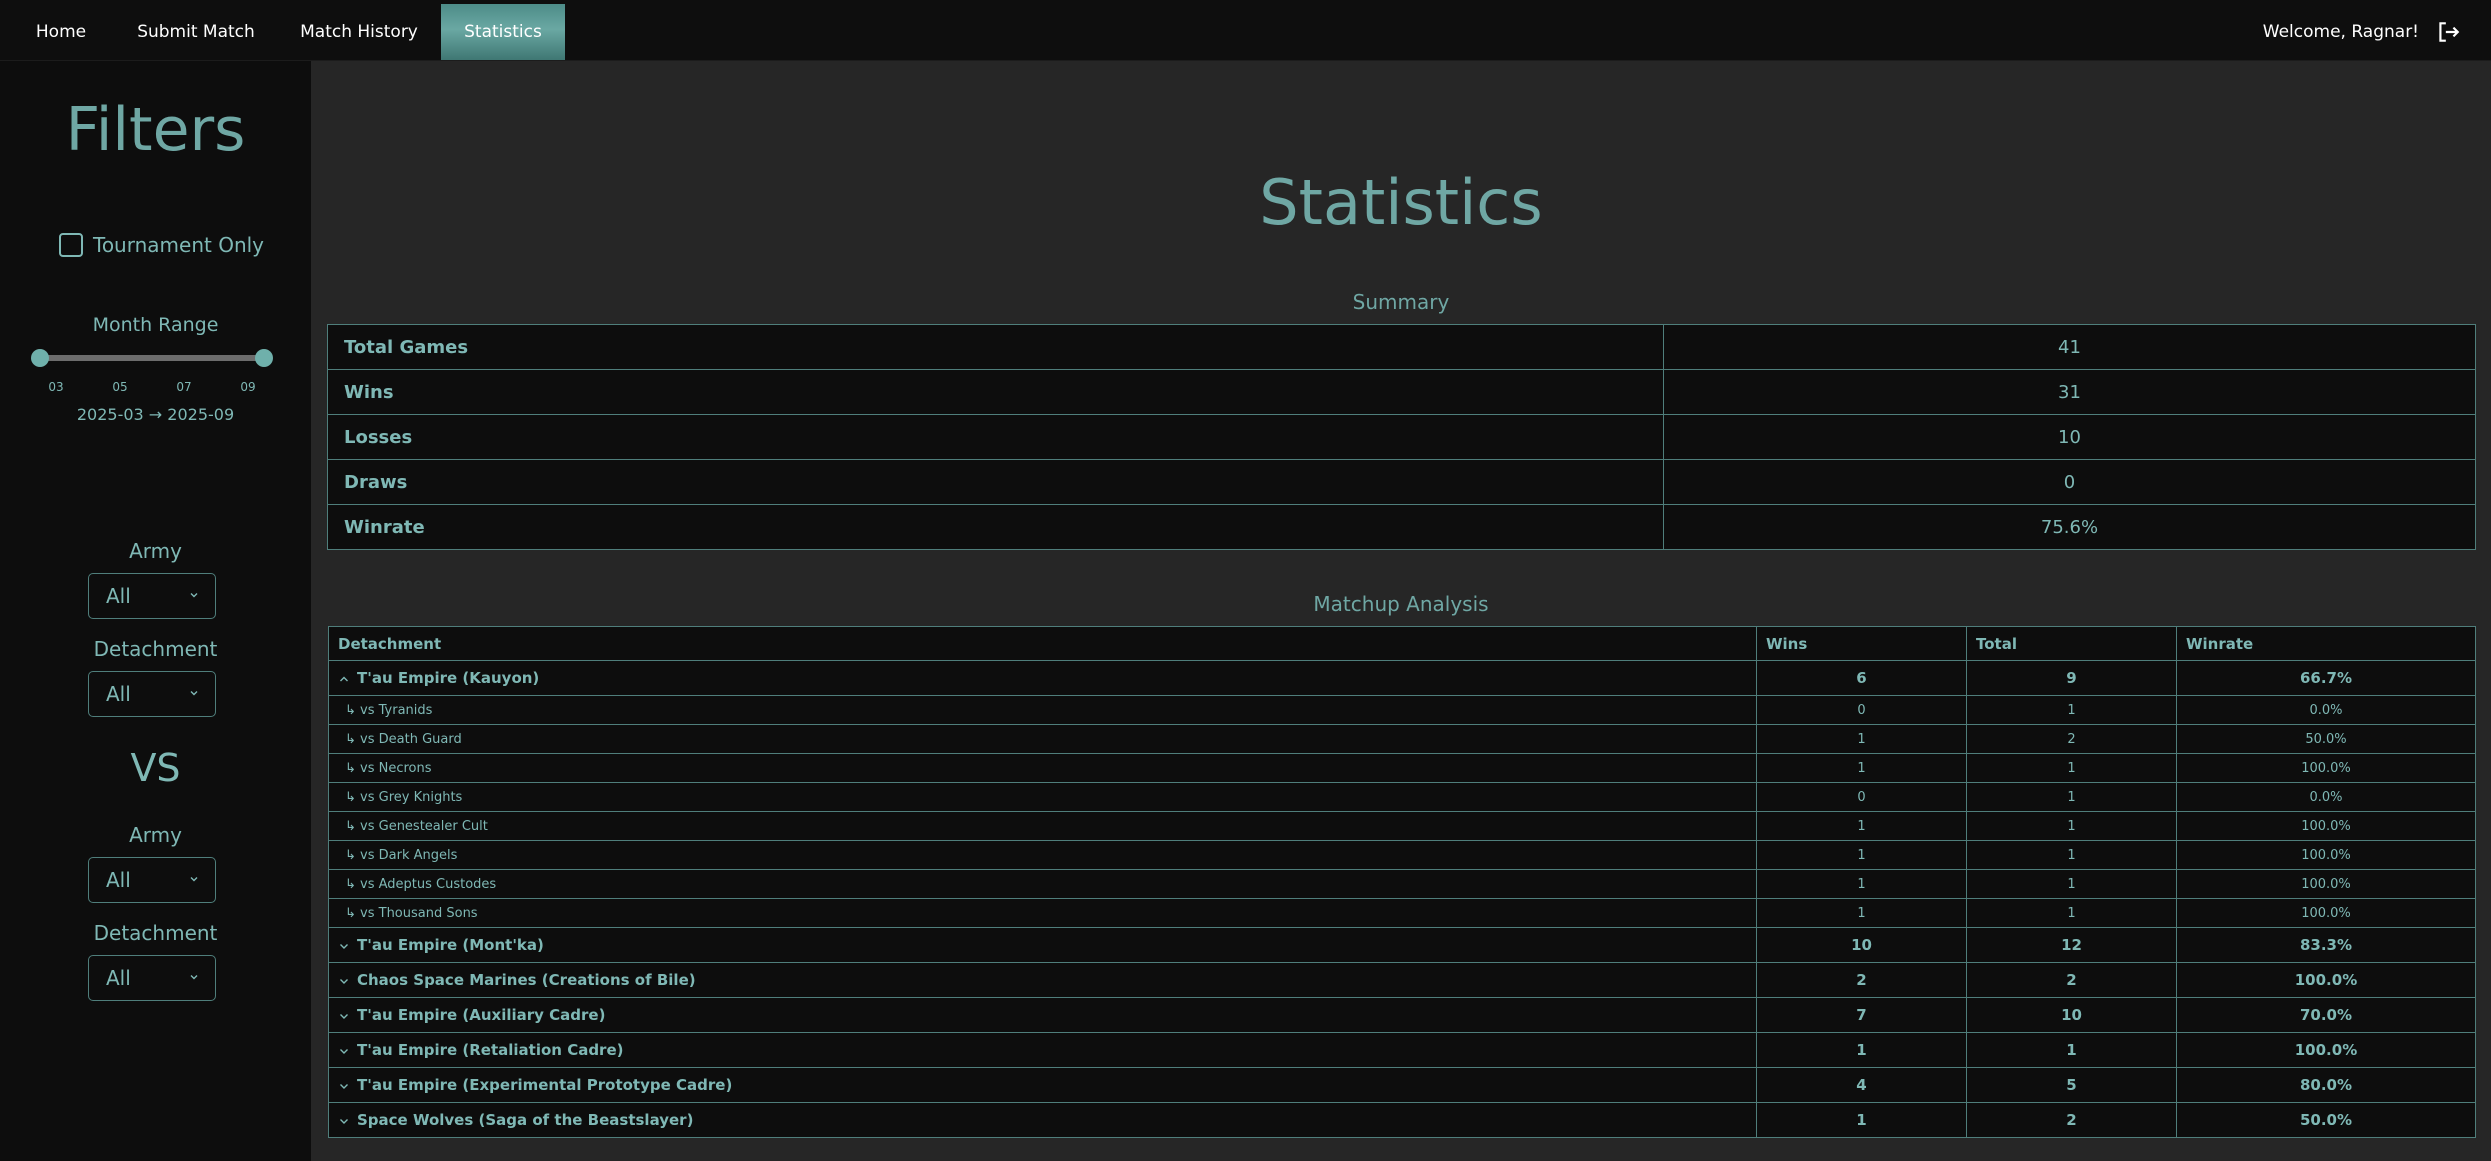 The height and width of the screenshot is (1161, 2491). I want to click on row-name-cell: Space Wolves (Saga of the Beastslayer), so click(1042, 1120).